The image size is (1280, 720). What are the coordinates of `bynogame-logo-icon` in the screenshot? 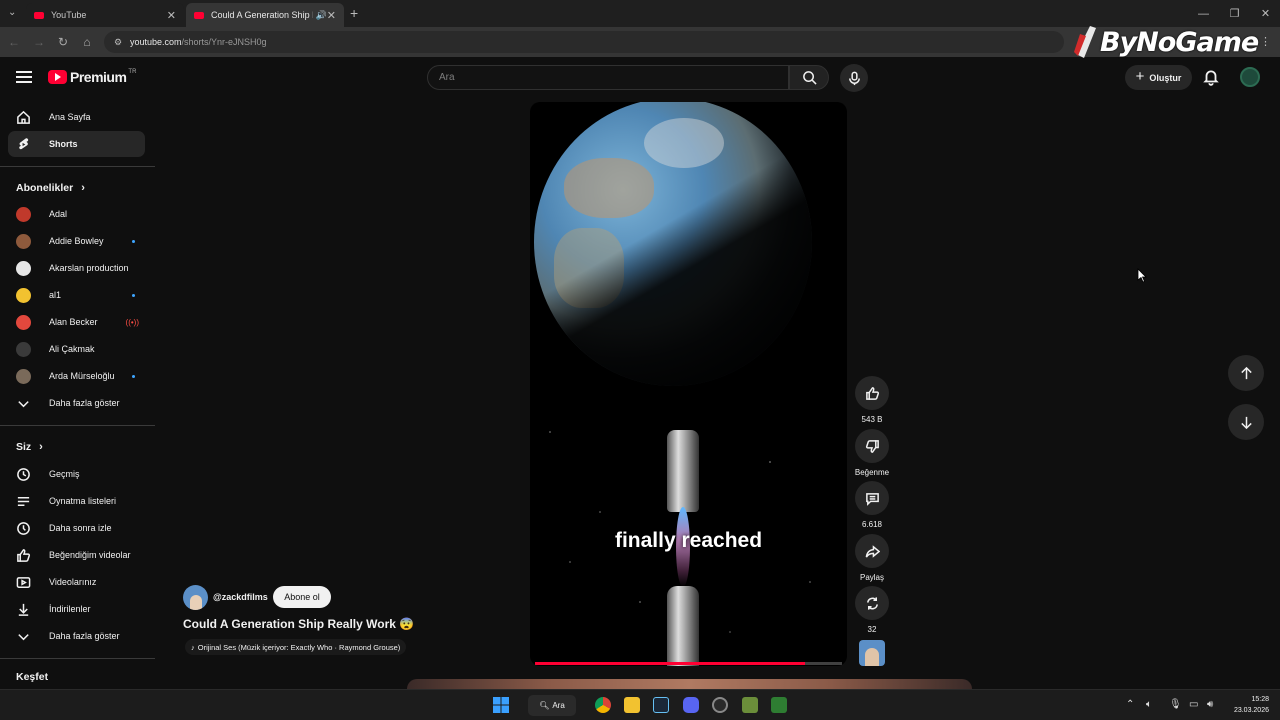 It's located at (1085, 42).